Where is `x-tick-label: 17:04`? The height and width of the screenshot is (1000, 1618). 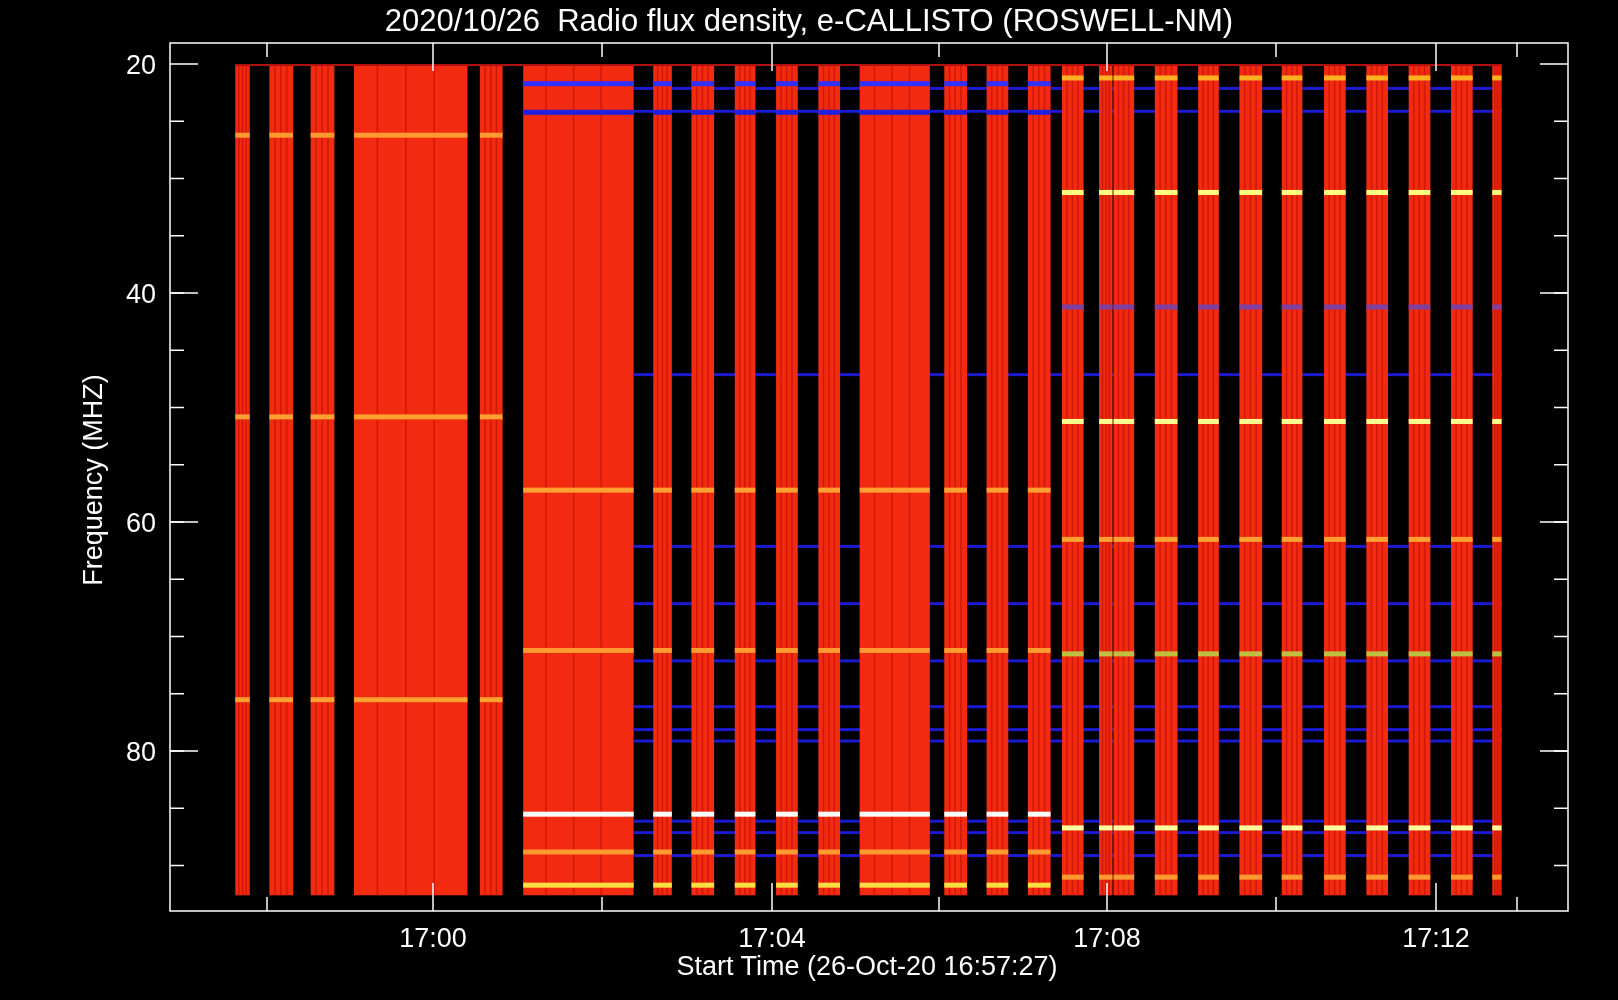
x-tick-label: 17:04 is located at coordinates (772, 938).